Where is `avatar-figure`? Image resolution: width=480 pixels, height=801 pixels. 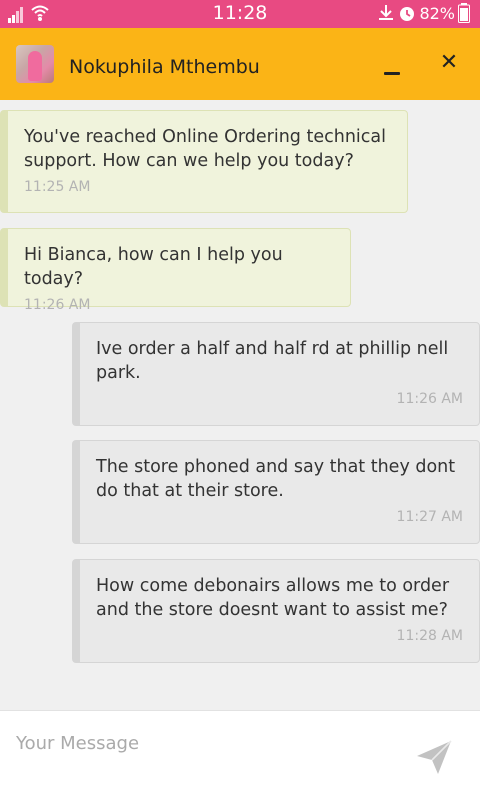
avatar-figure is located at coordinates (35, 66).